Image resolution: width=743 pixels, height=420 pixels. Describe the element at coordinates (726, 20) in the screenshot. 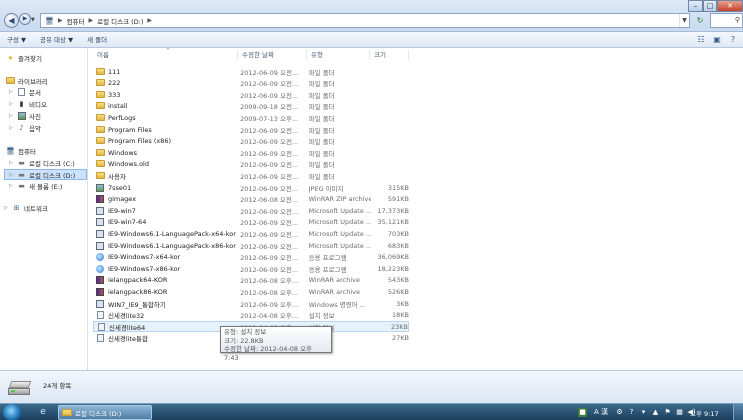

I see `search-input: ⚲` at that location.